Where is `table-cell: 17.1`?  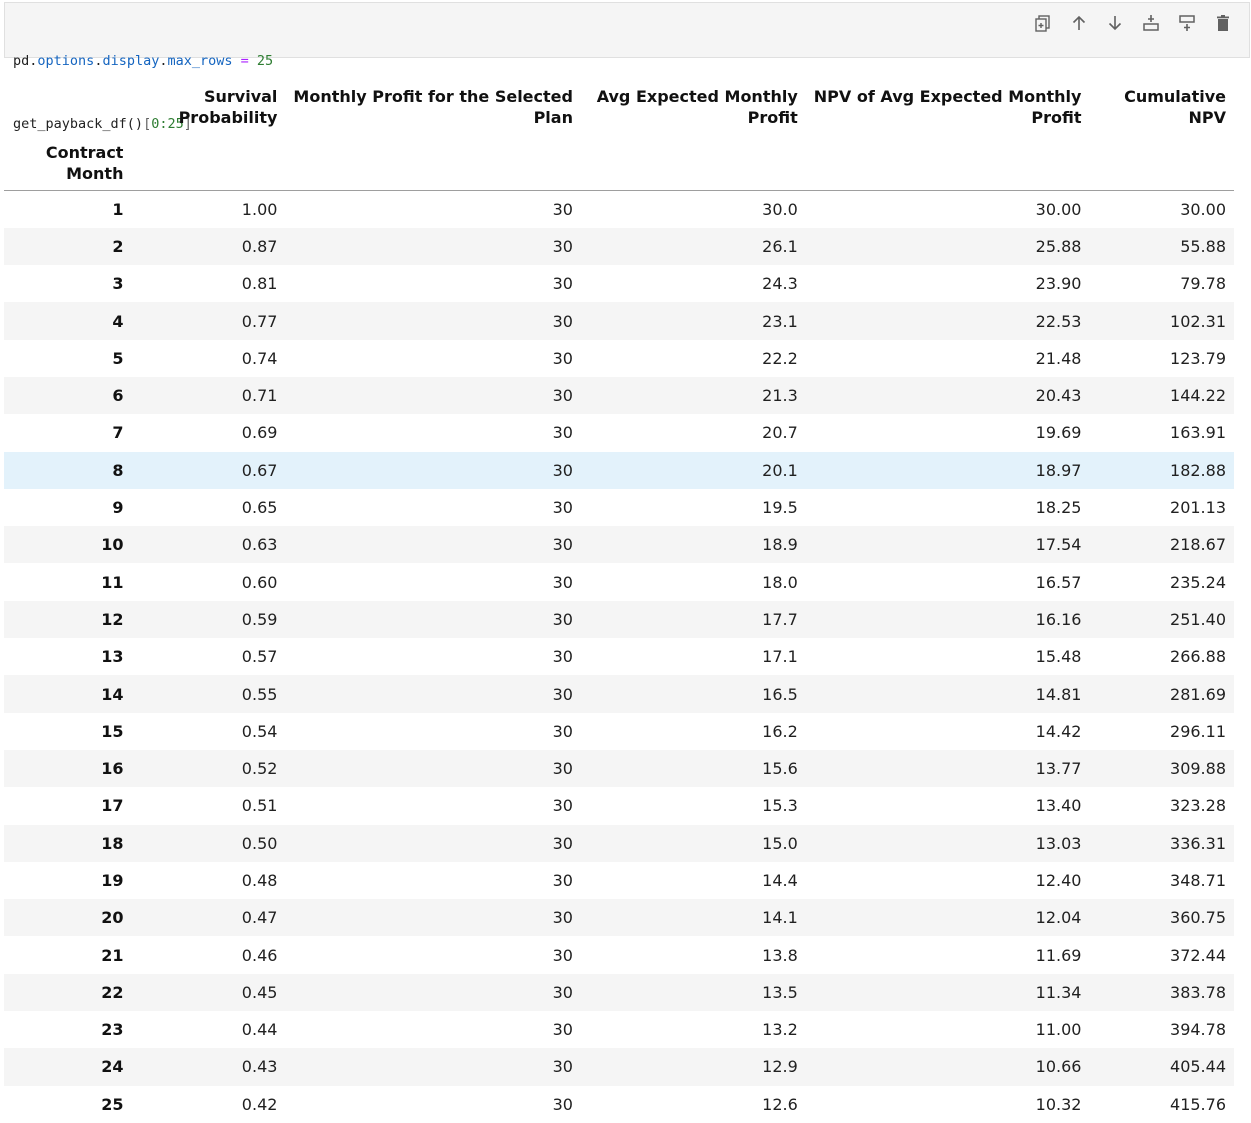
table-cell: 17.1 is located at coordinates (780, 657).